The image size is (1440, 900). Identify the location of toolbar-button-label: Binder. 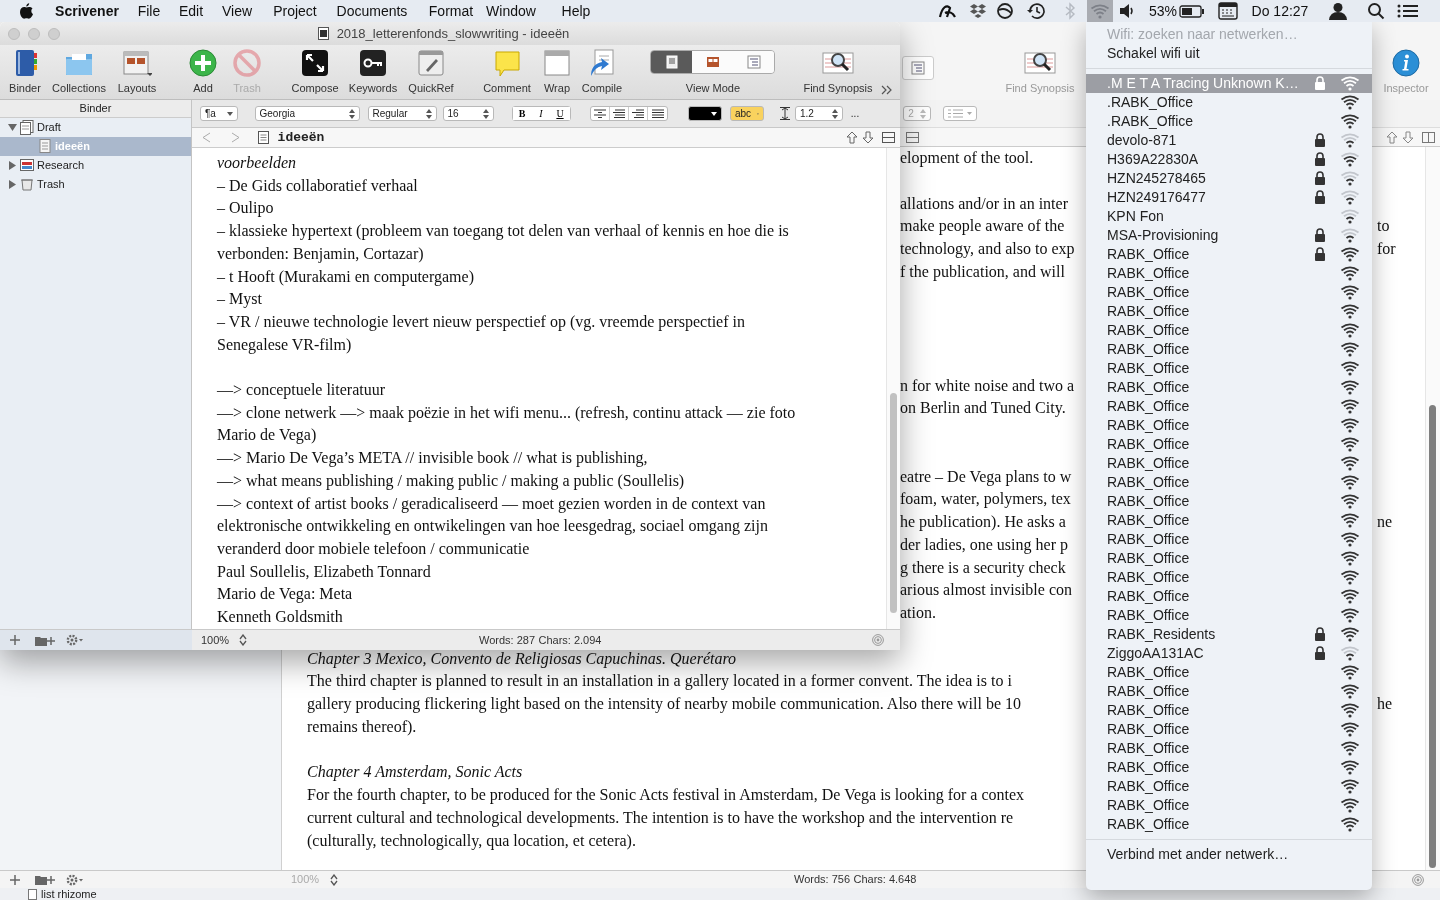
(25, 87).